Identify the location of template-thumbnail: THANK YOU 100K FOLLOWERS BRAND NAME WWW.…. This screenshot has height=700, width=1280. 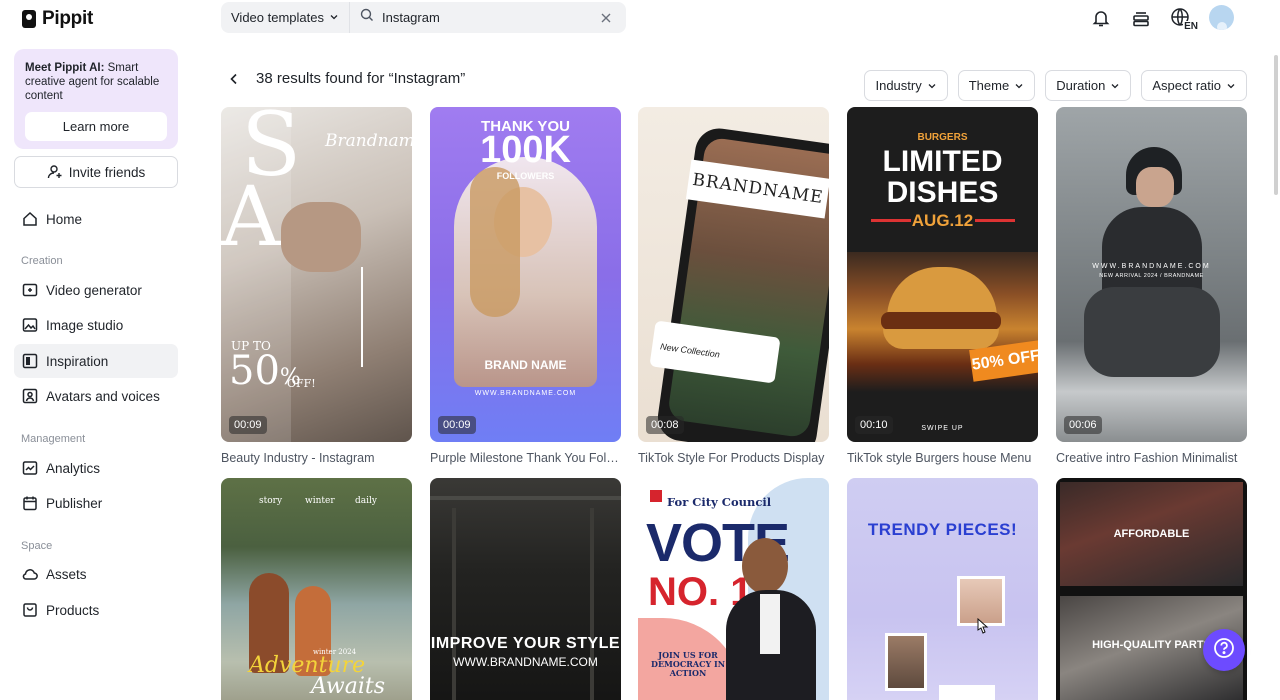
(525, 274).